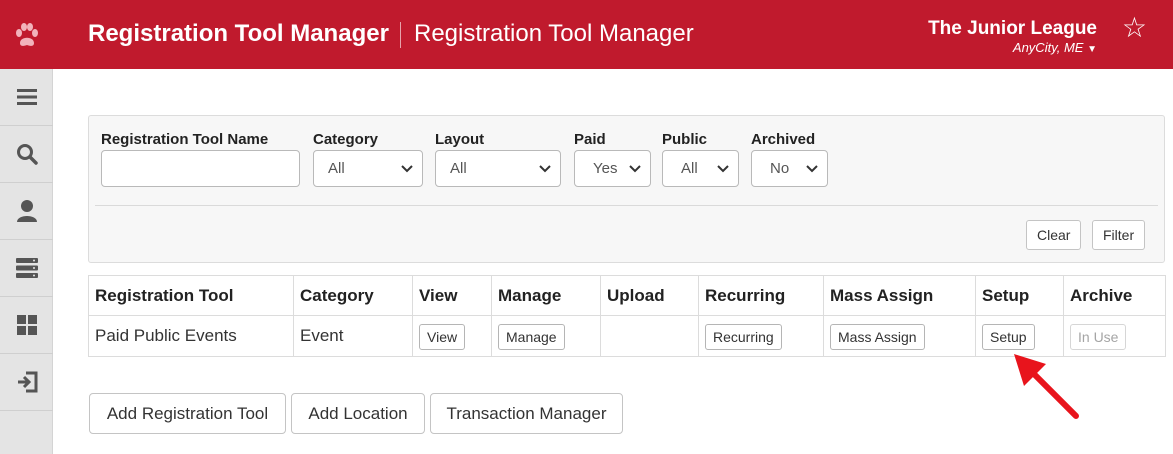 The image size is (1173, 454). Describe the element at coordinates (689, 168) in the screenshot. I see `public-value: All` at that location.